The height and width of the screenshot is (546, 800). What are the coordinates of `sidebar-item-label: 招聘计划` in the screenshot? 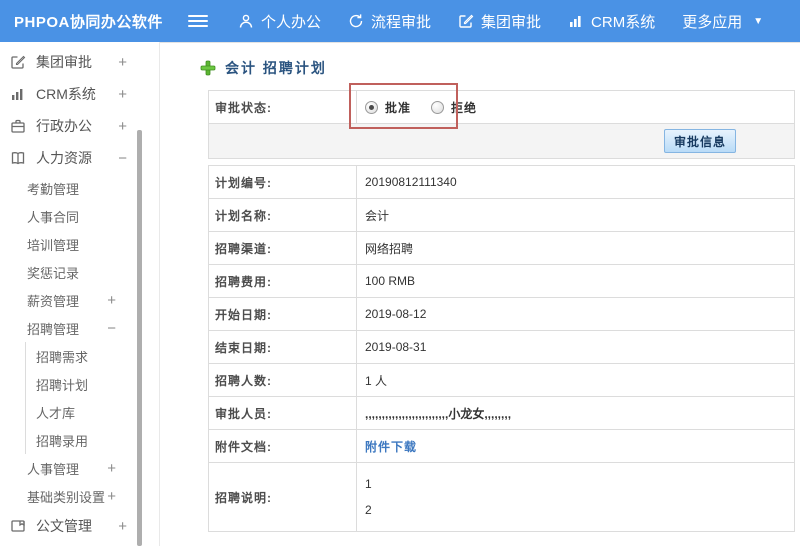 It's located at (62, 385).